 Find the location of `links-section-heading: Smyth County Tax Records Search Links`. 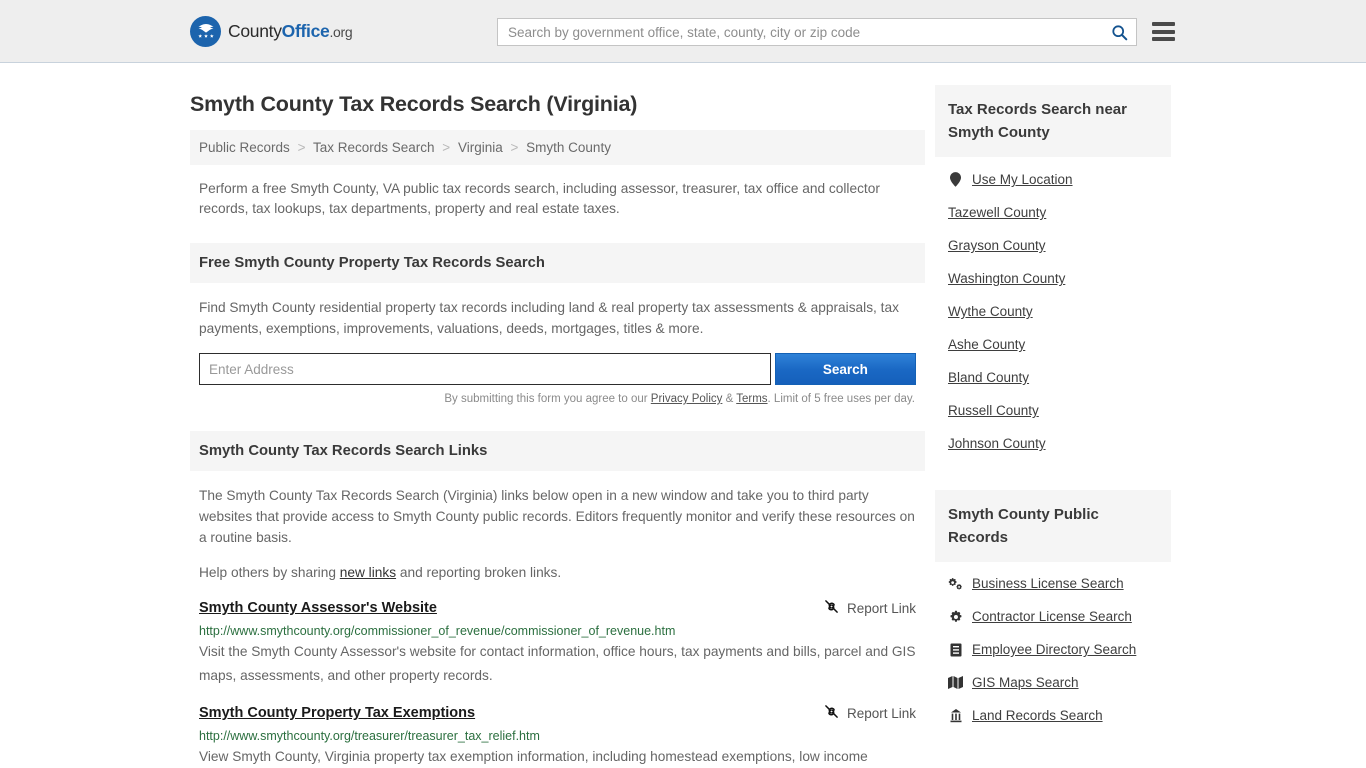

links-section-heading: Smyth County Tax Records Search Links is located at coordinates (557, 451).